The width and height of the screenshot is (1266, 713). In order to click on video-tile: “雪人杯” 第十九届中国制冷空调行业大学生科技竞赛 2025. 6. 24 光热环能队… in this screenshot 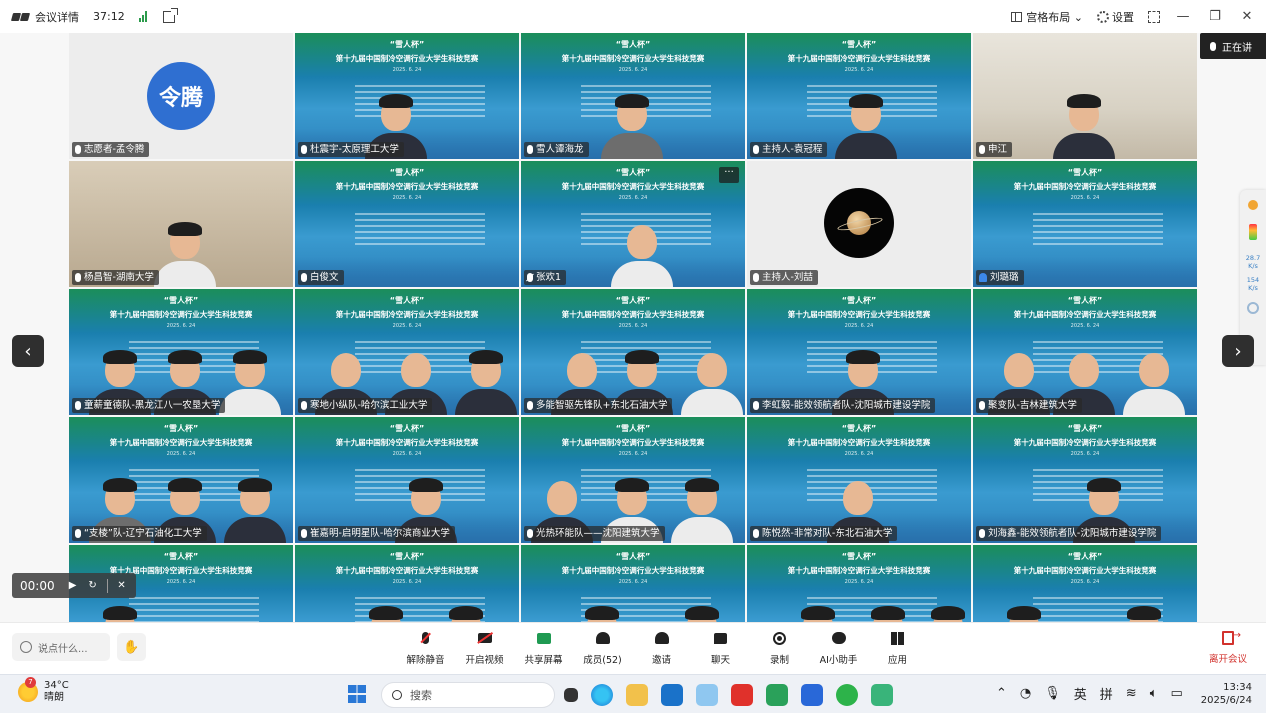, I will do `click(633, 480)`.